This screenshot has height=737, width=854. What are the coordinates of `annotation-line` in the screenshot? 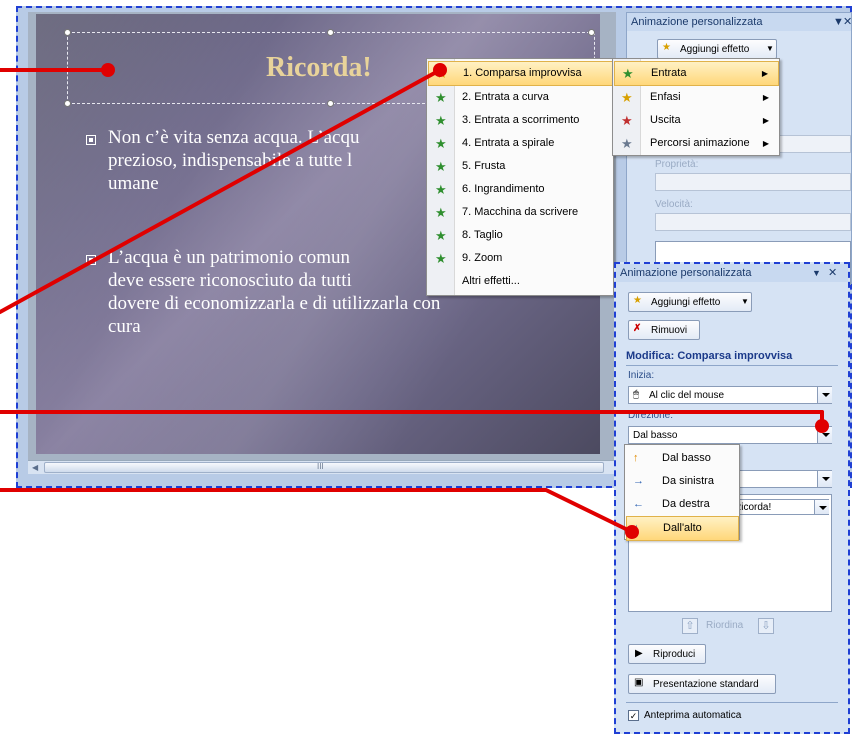 It's located at (317, 511).